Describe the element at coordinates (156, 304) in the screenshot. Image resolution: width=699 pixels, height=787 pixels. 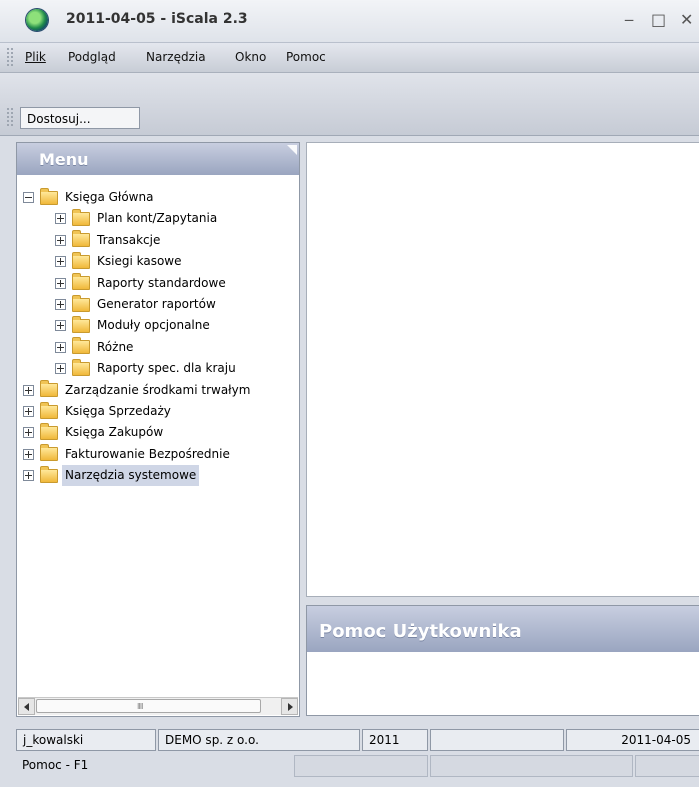
I see `tree-item-label: Generator raportów` at that location.